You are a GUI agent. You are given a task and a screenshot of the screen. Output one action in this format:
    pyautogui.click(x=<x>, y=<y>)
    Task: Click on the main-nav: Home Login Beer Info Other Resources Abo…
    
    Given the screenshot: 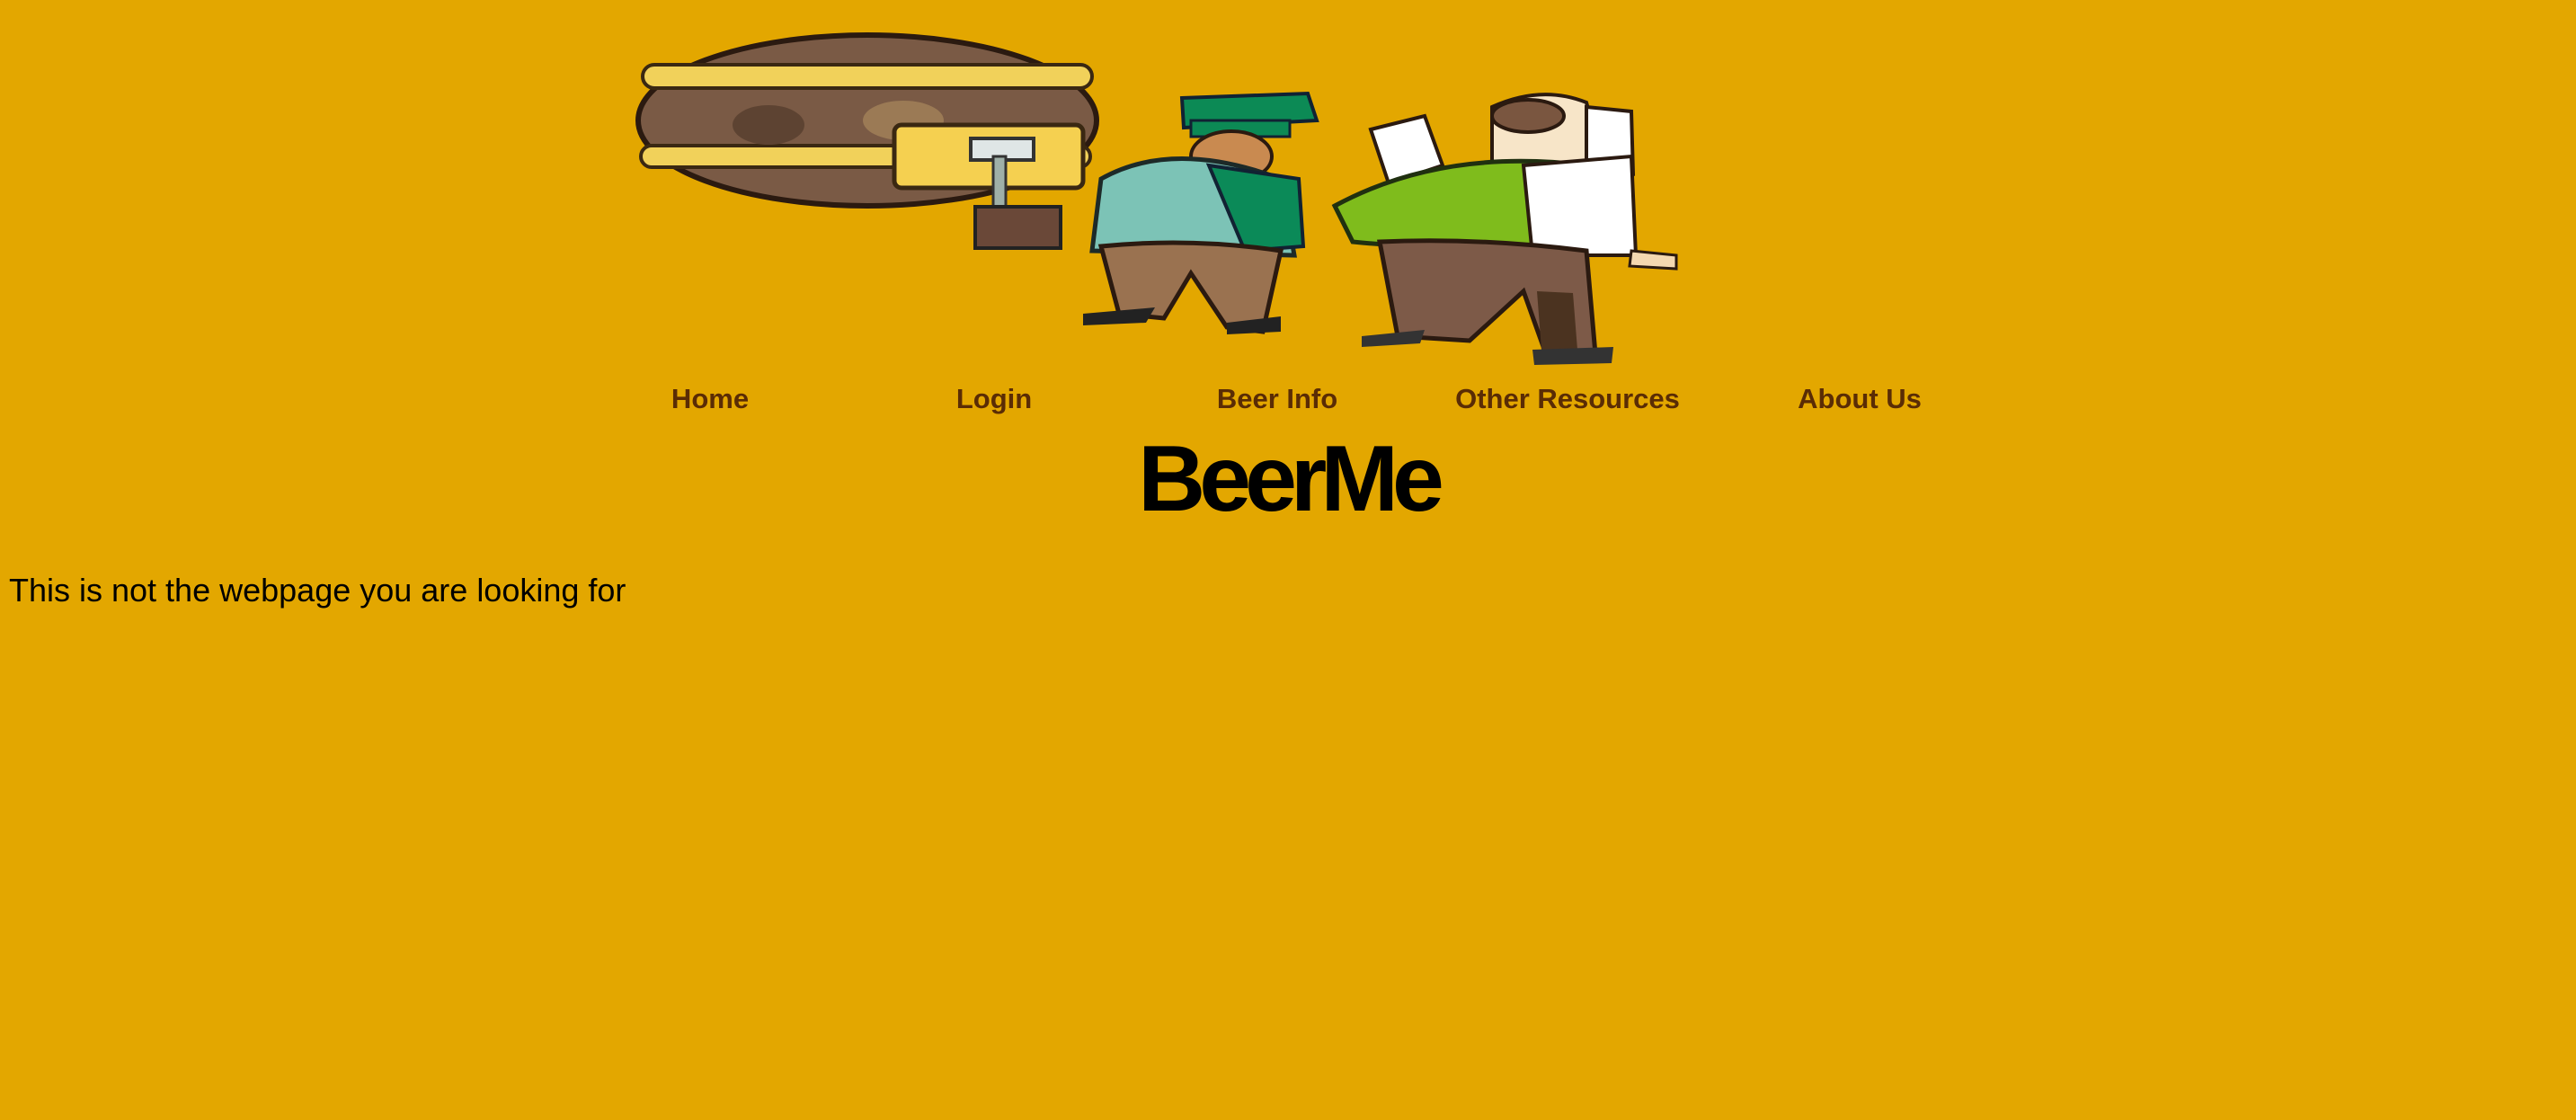 What is the action you would take?
    pyautogui.click(x=1276, y=402)
    